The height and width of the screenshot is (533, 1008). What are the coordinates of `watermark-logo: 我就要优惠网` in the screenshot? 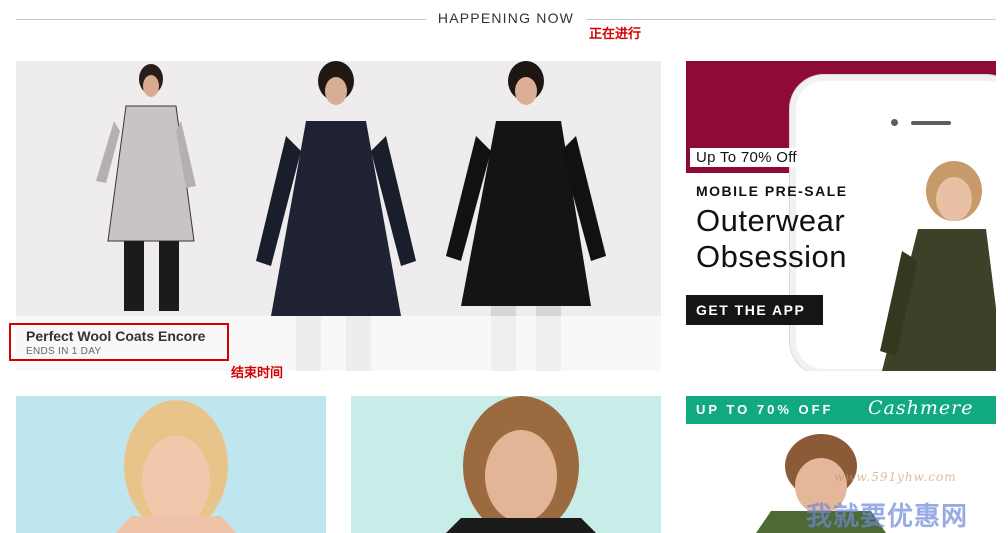 It's located at (887, 517).